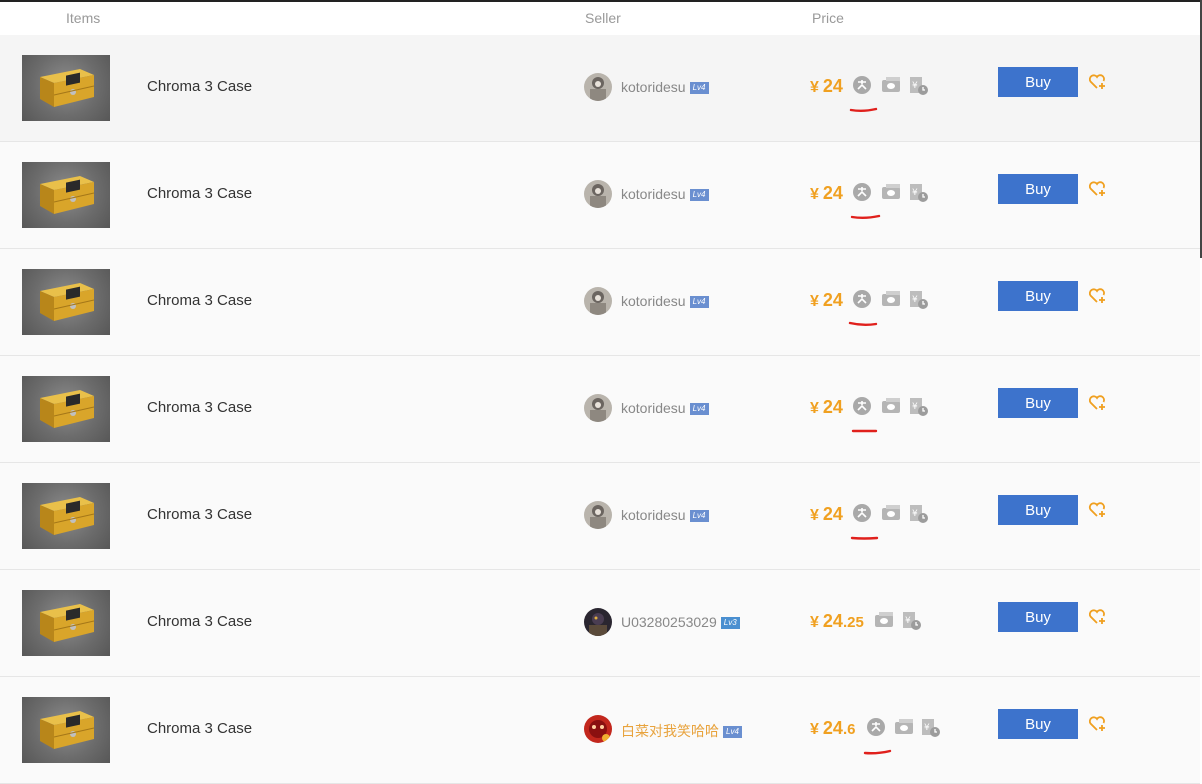  What do you see at coordinates (600, 19) in the screenshot?
I see `table-header: Items Seller Price` at bounding box center [600, 19].